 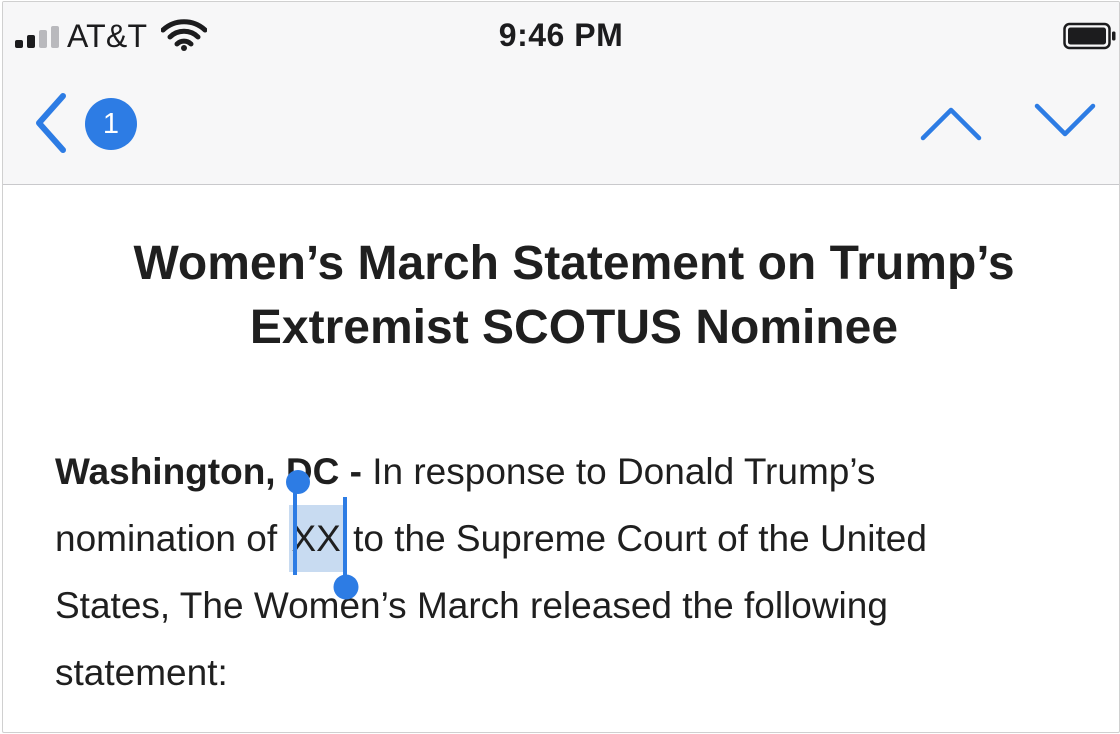 I want to click on body-text: nomination of, so click(x=171, y=538).